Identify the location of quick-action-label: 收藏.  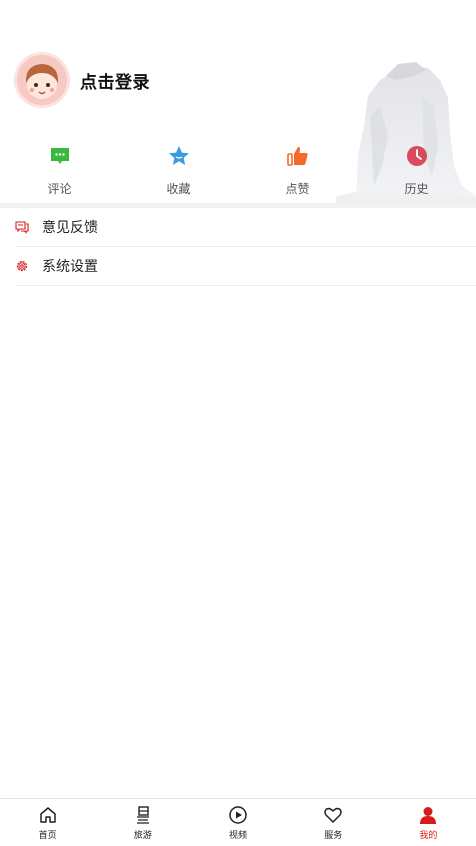
(178, 189).